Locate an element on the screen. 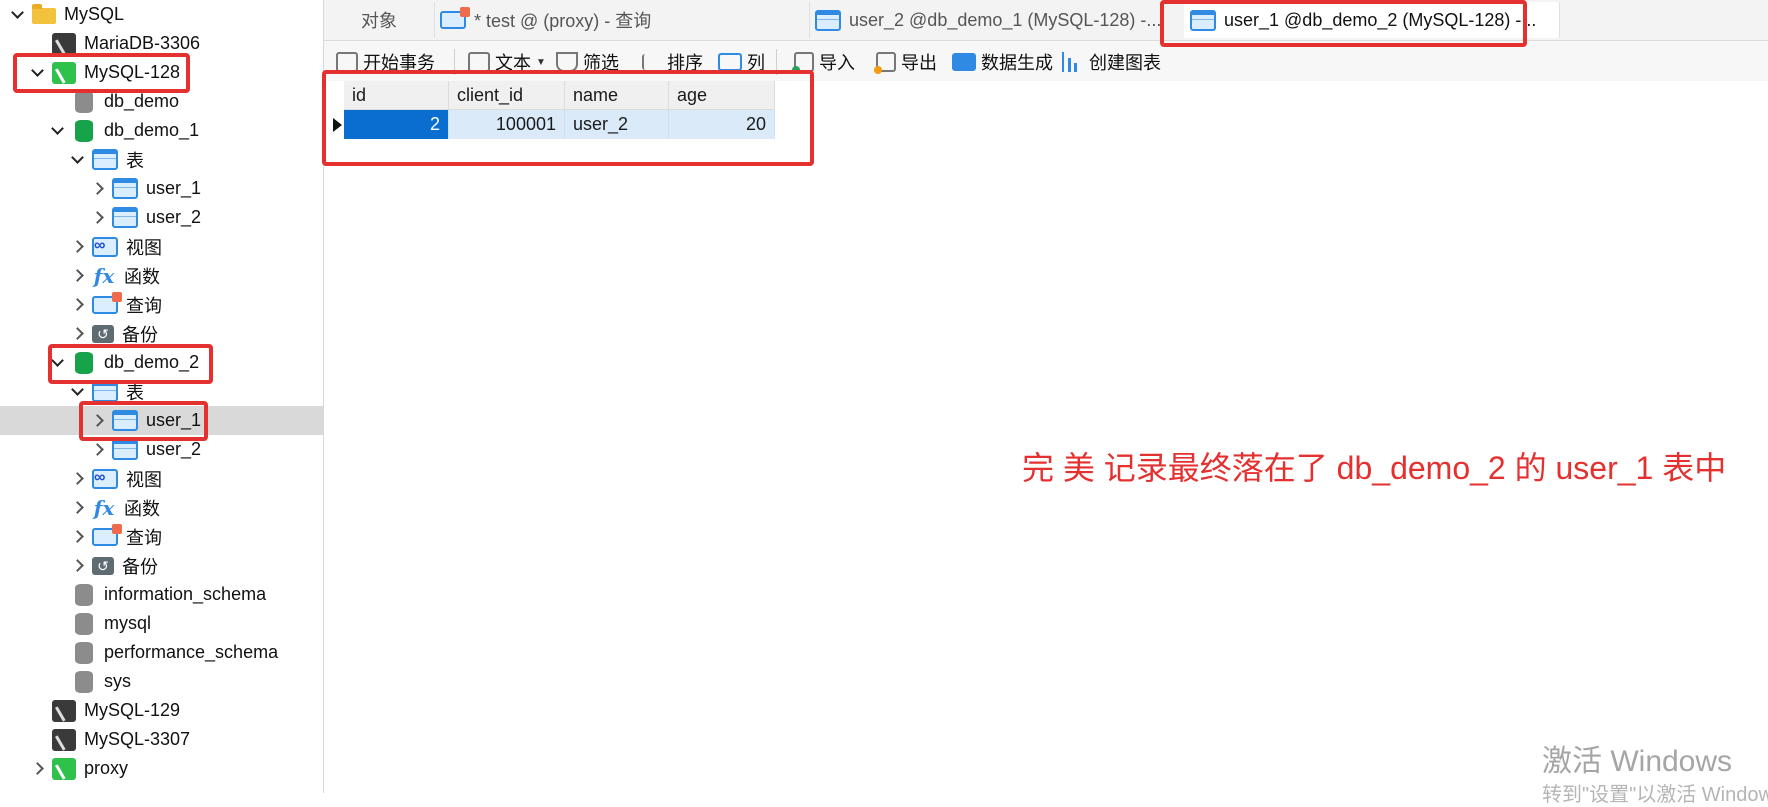  tree-item-mysql-group: MySQL is located at coordinates (161, 14).